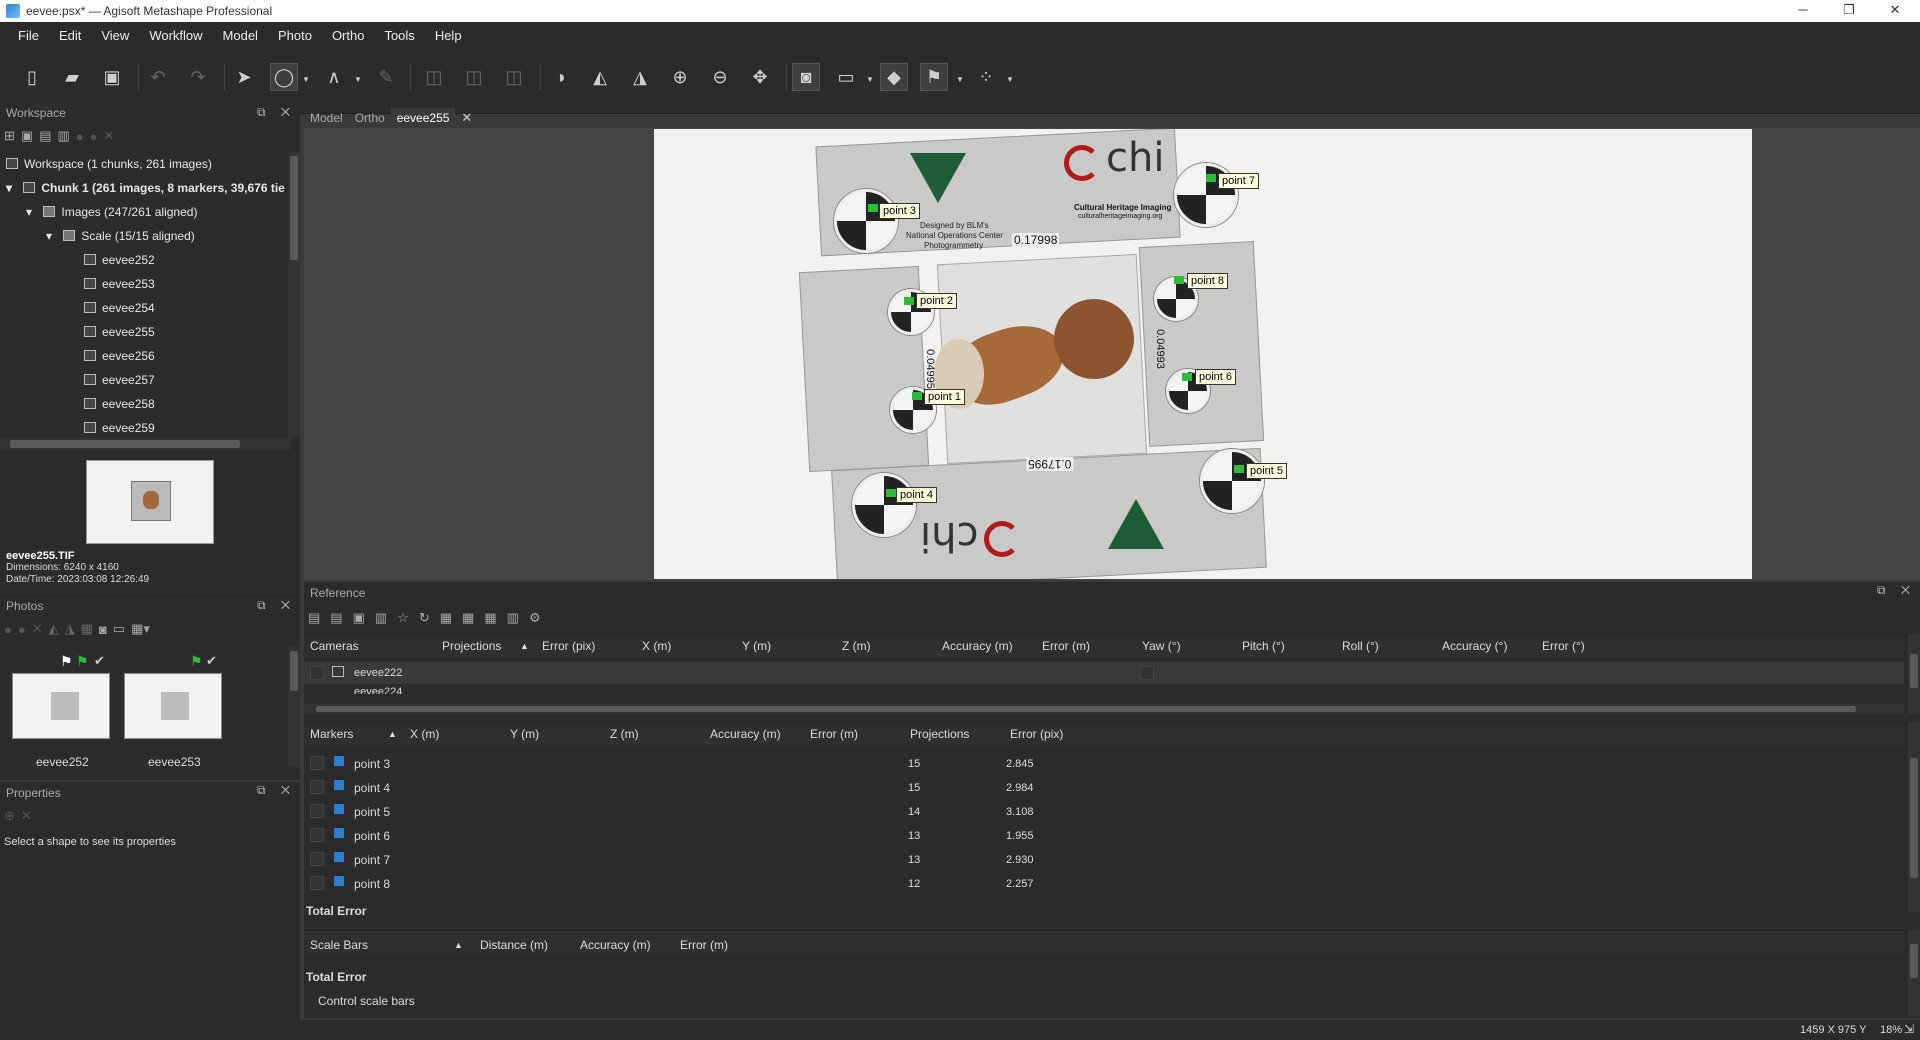 This screenshot has width=1920, height=1040. What do you see at coordinates (1104, 764) in the screenshot?
I see `table-row: point 3 15 2.845` at bounding box center [1104, 764].